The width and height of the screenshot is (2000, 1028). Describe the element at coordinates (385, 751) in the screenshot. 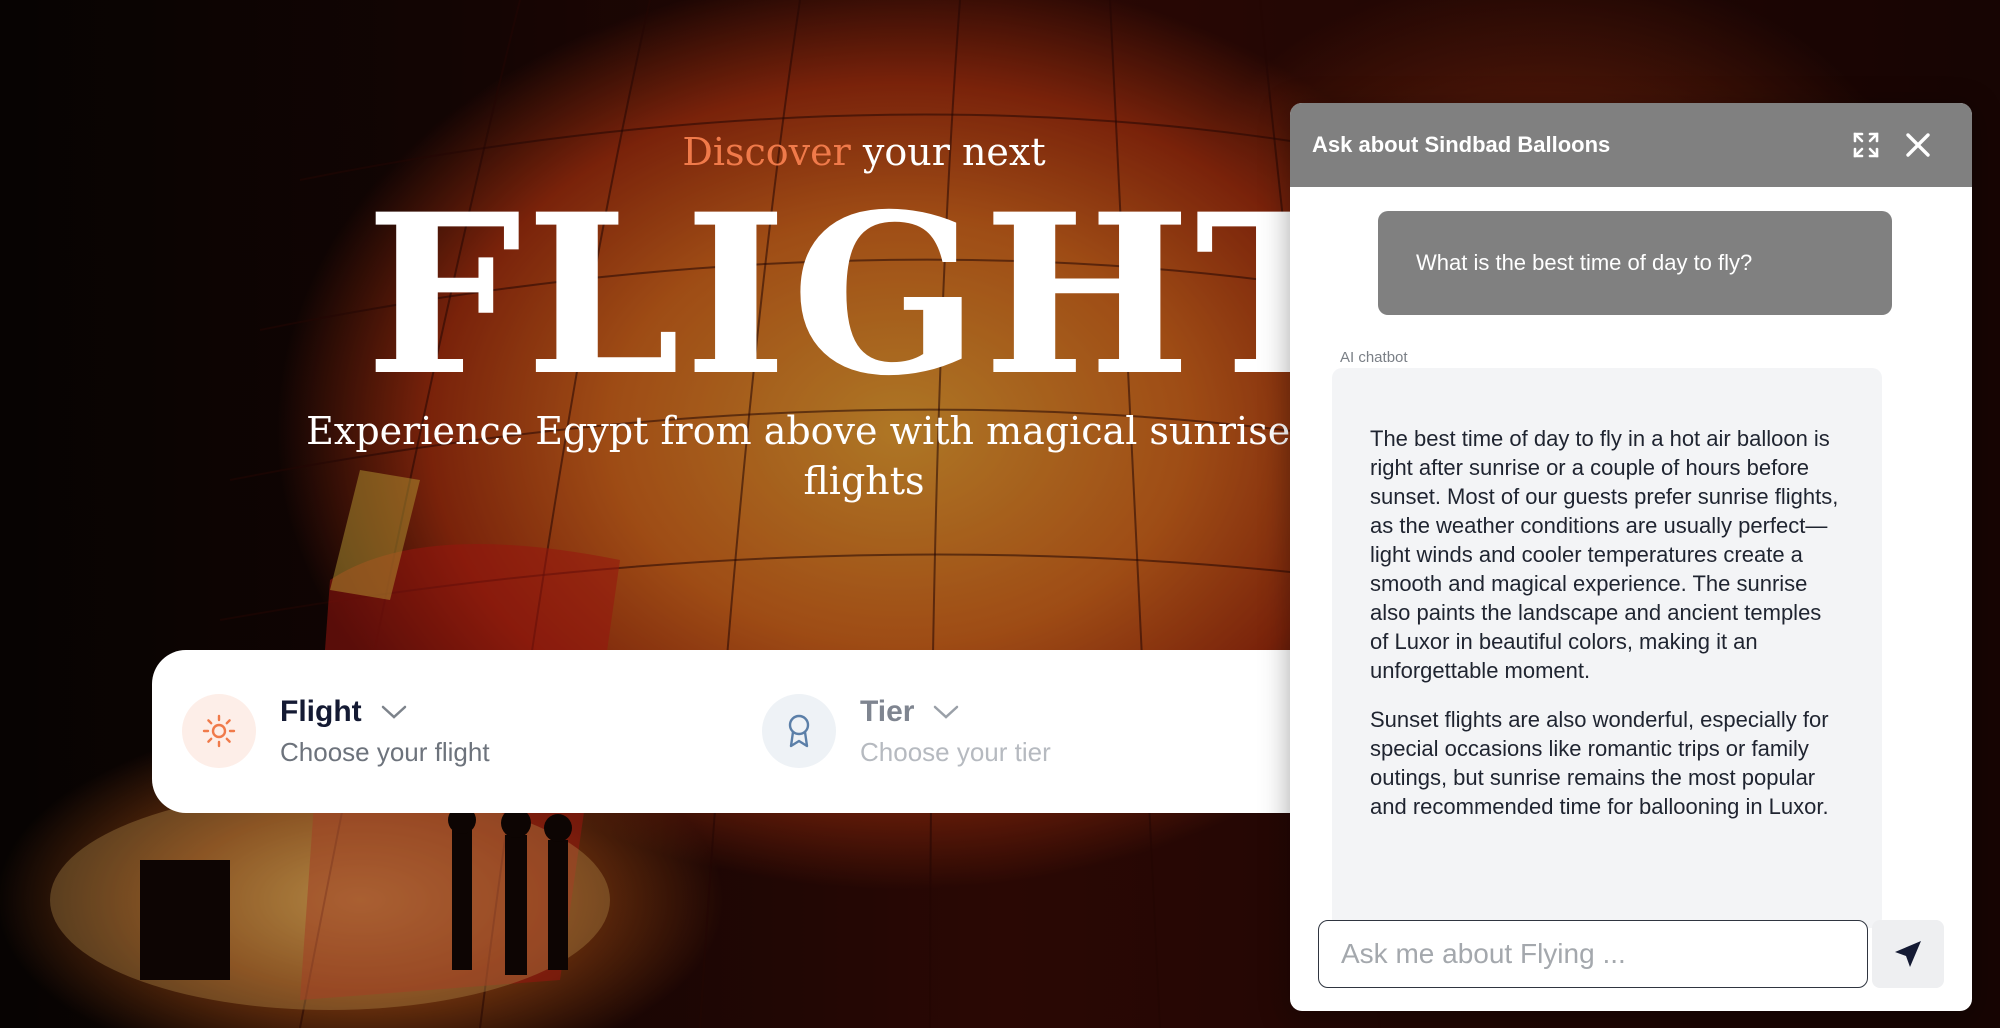

I see `flight-placeholder: Choose your flight` at that location.